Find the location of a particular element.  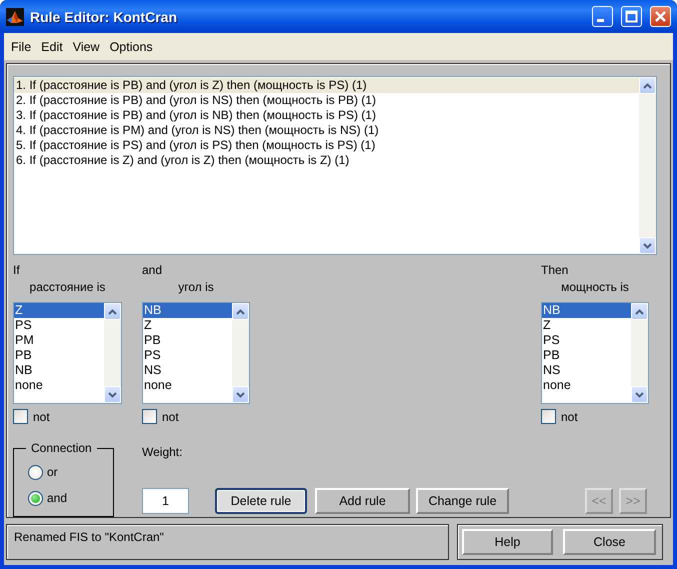

window-title: Rule Editor: KontCran is located at coordinates (104, 16).